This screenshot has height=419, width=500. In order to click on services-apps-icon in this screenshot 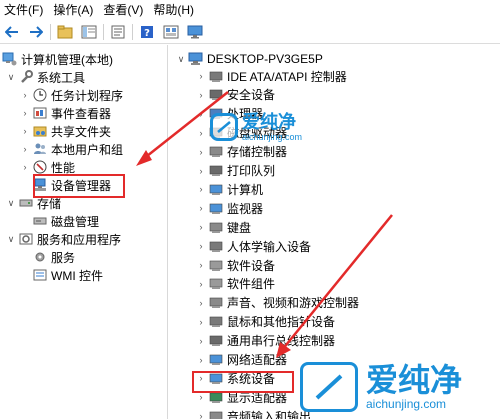, I will do `click(25, 239)`.